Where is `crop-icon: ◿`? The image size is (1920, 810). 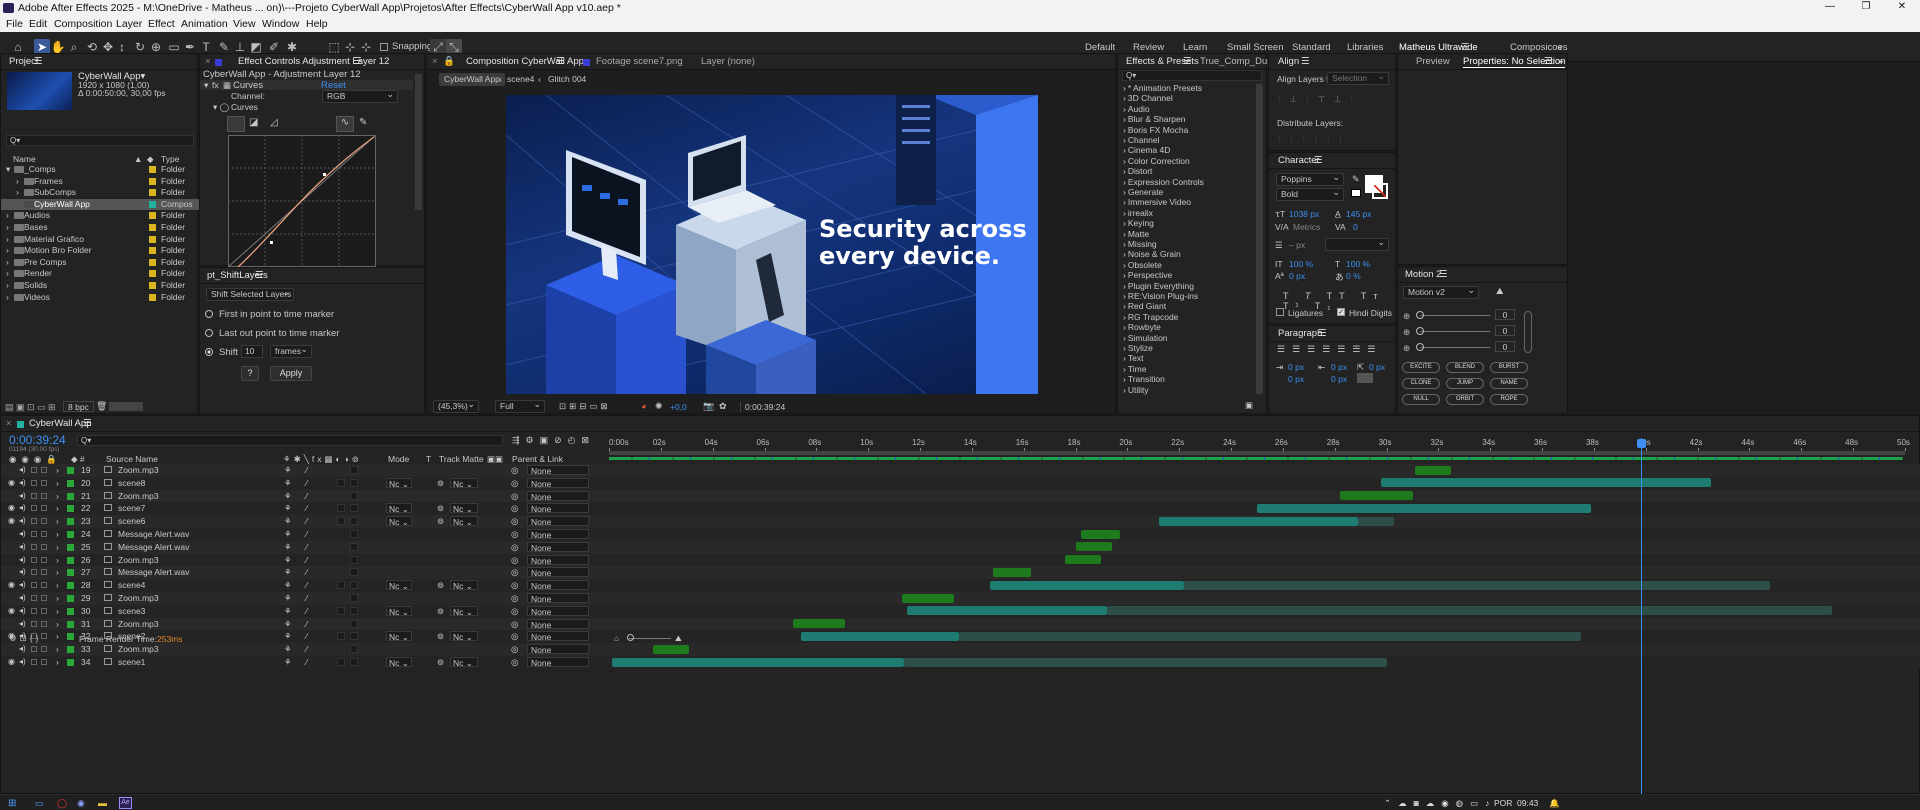
crop-icon: ◿ is located at coordinates (274, 122).